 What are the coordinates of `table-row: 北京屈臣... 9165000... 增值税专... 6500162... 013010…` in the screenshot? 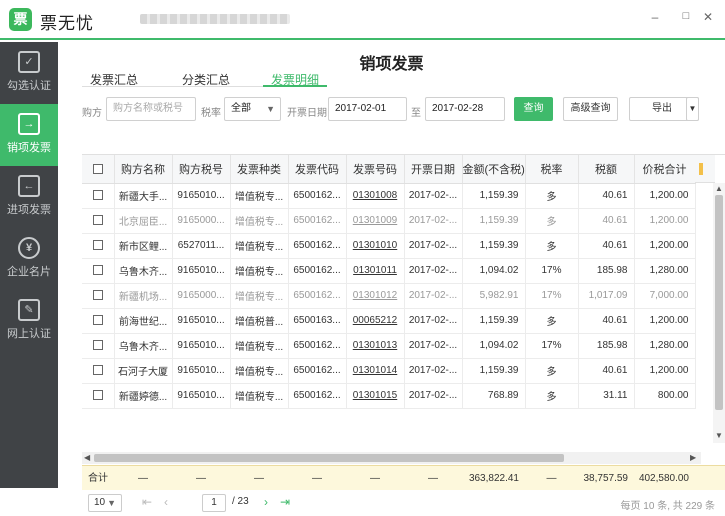 It's located at (389, 221).